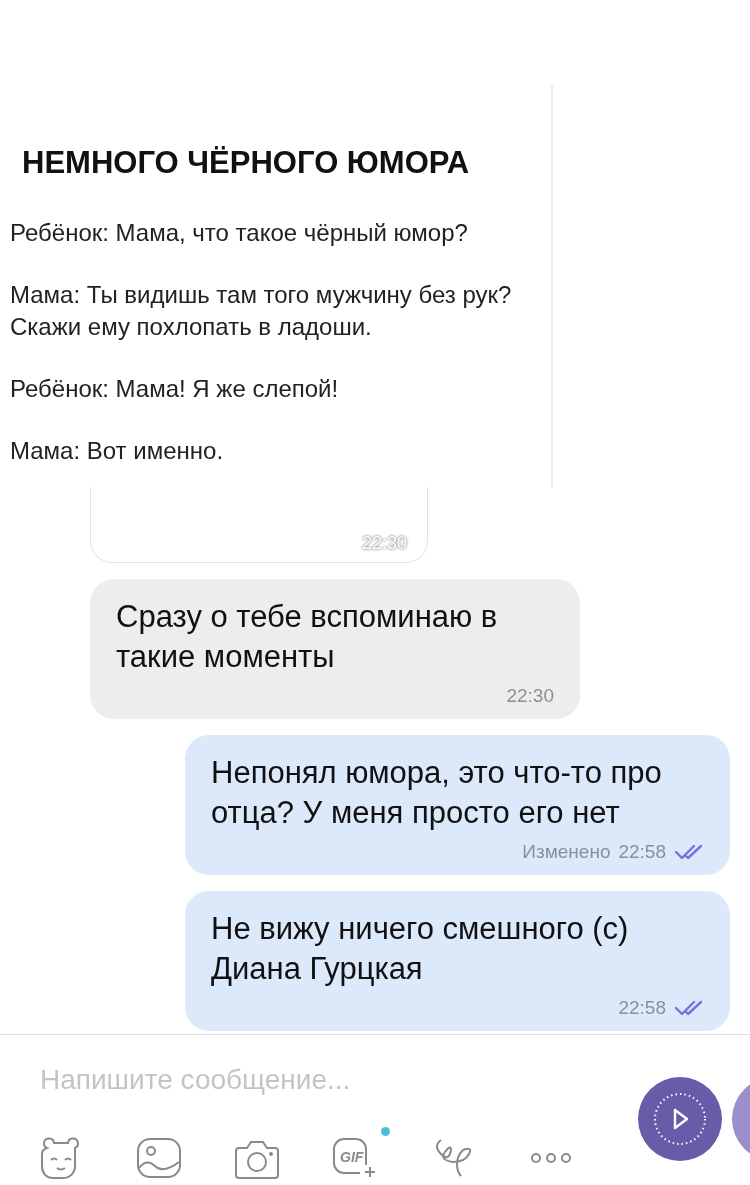 This screenshot has width=750, height=1185. Describe the element at coordinates (175, 389) in the screenshot. I see `joke-line: Ребёнок: Мама! Я же слепой!` at that location.